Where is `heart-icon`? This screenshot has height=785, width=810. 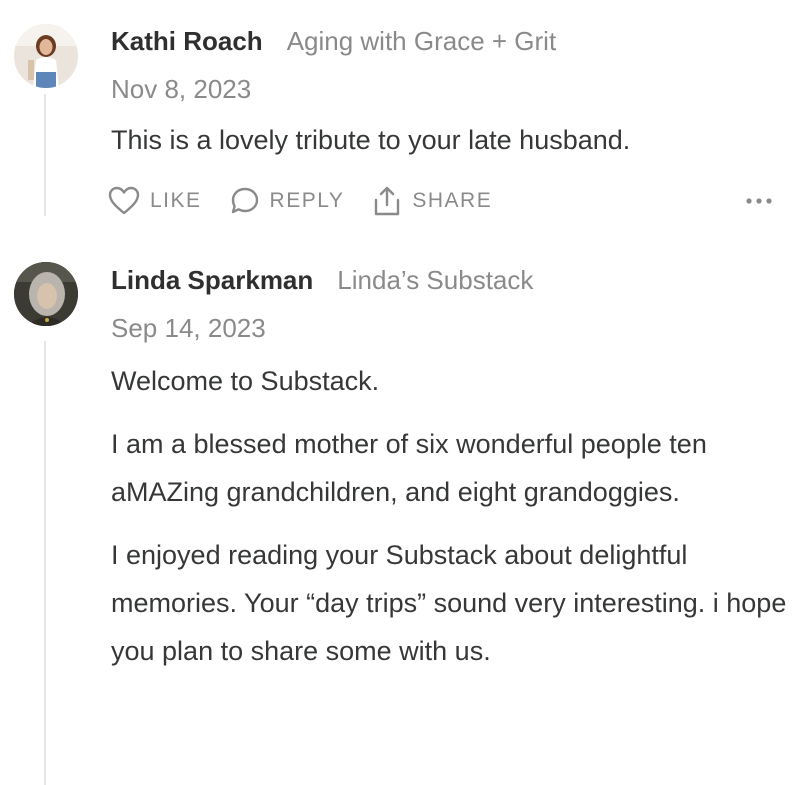 heart-icon is located at coordinates (124, 200).